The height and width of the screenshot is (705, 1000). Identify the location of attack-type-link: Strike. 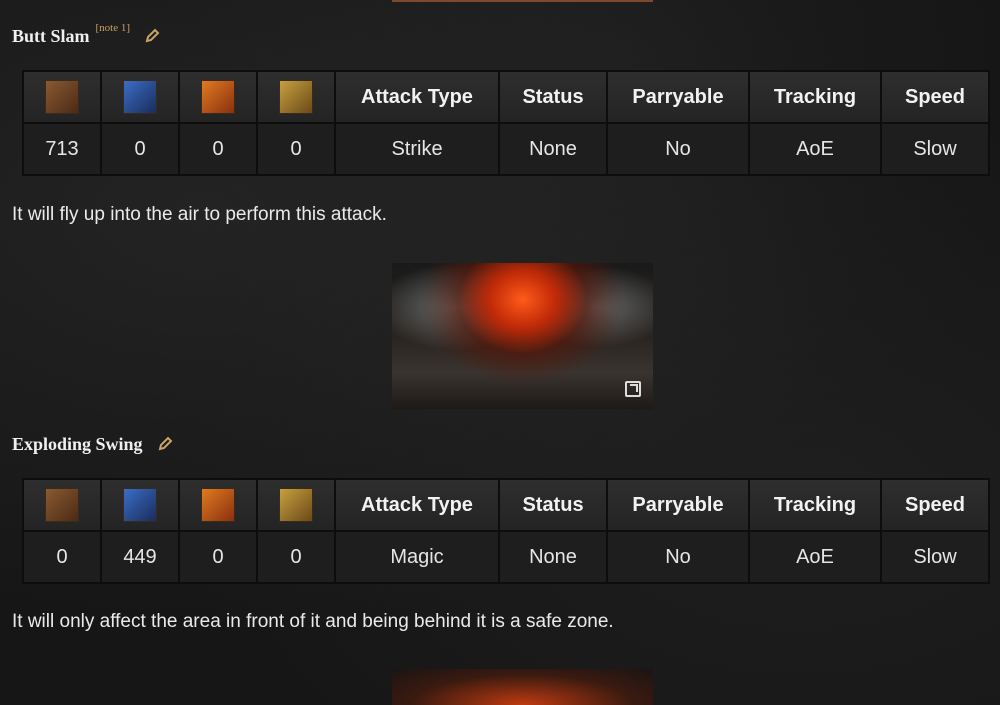
(417, 149).